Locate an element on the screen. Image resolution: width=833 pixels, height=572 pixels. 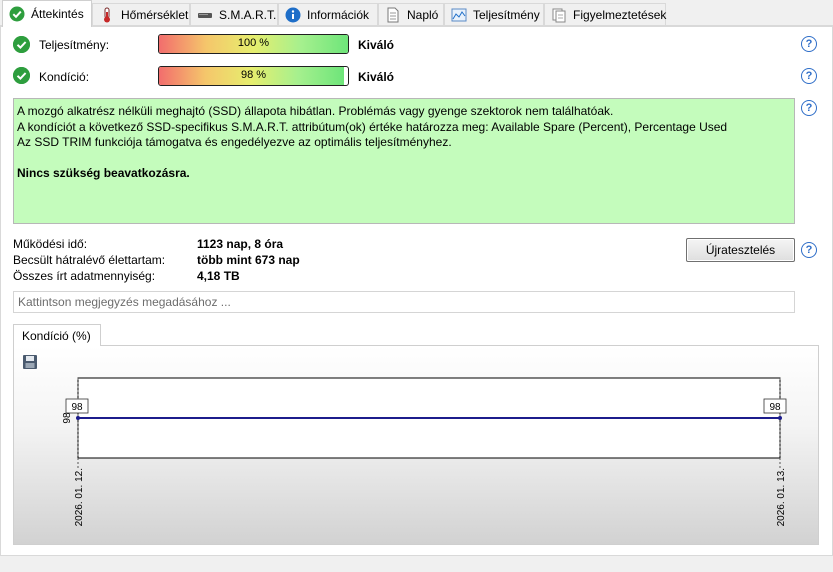
remaining-life-label: Becsült hátralévő élettartam: is located at coordinates (89, 260).